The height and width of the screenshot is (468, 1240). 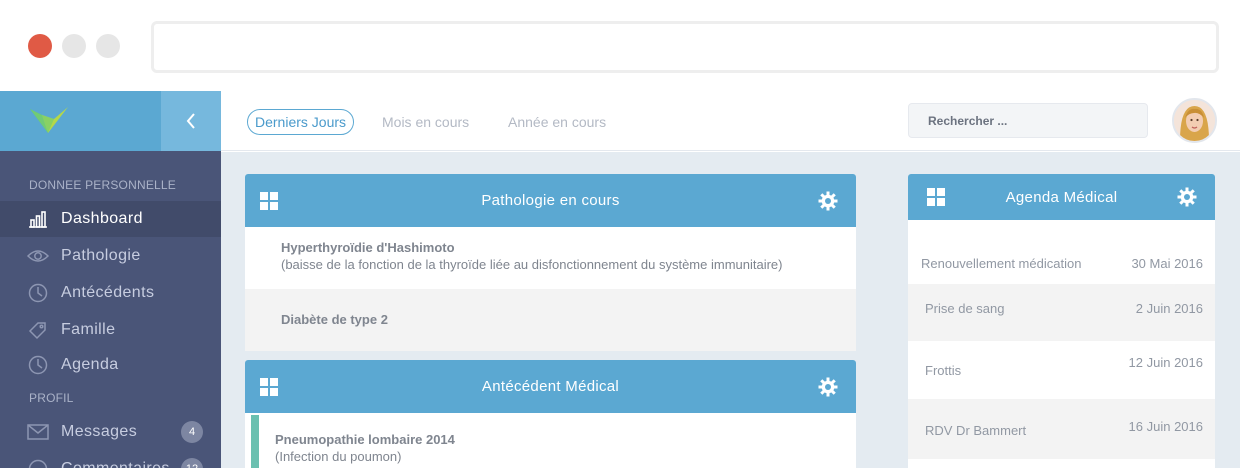 What do you see at coordinates (49, 120) in the screenshot?
I see `logo-icon` at bounding box center [49, 120].